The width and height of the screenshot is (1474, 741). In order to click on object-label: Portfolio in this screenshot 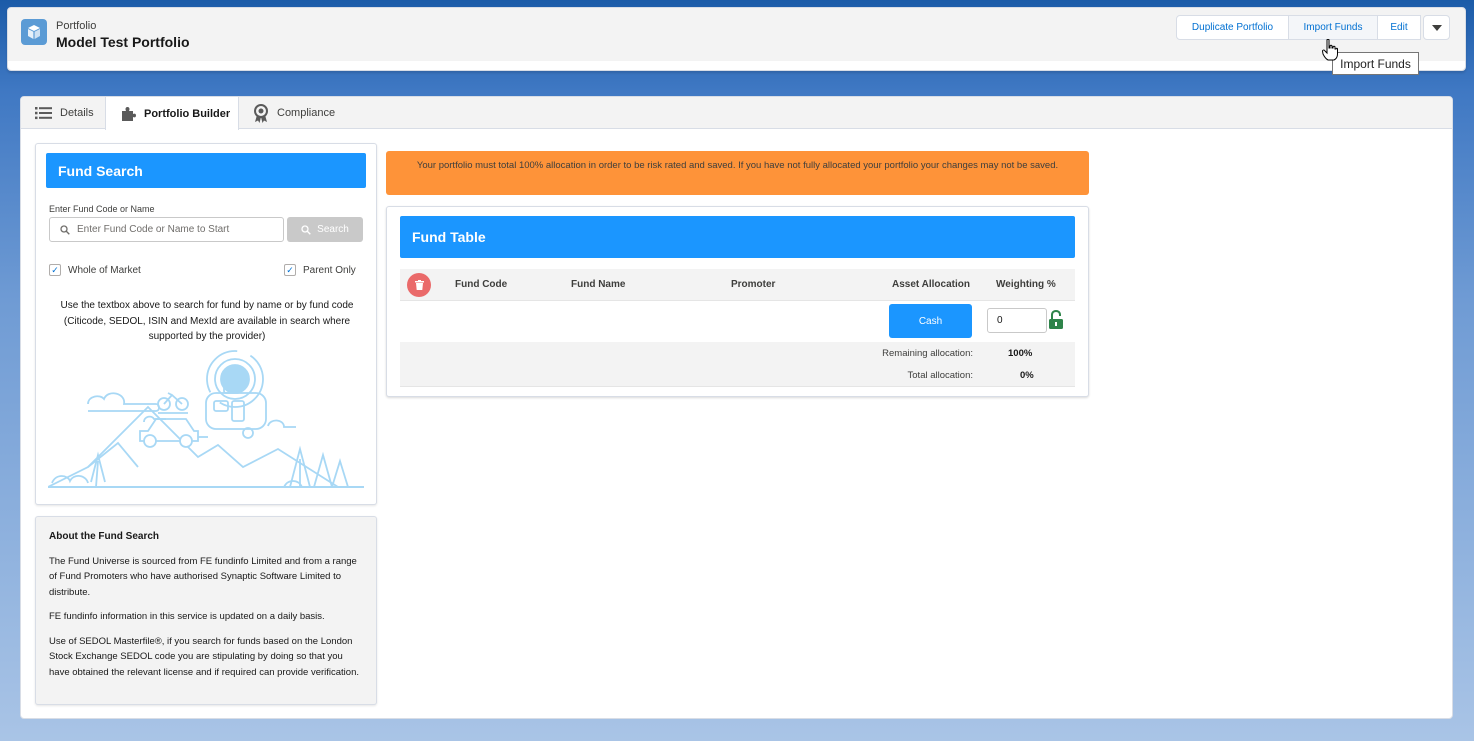, I will do `click(76, 26)`.